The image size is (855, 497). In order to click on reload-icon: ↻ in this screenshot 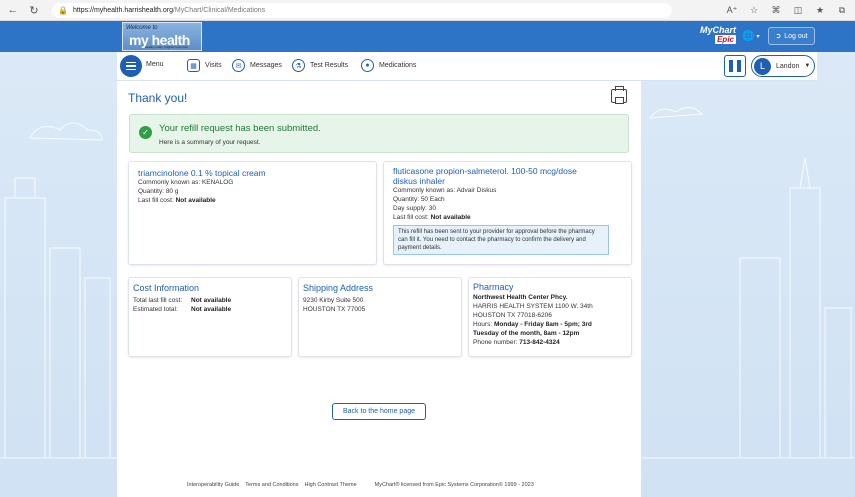, I will do `click(34, 10)`.